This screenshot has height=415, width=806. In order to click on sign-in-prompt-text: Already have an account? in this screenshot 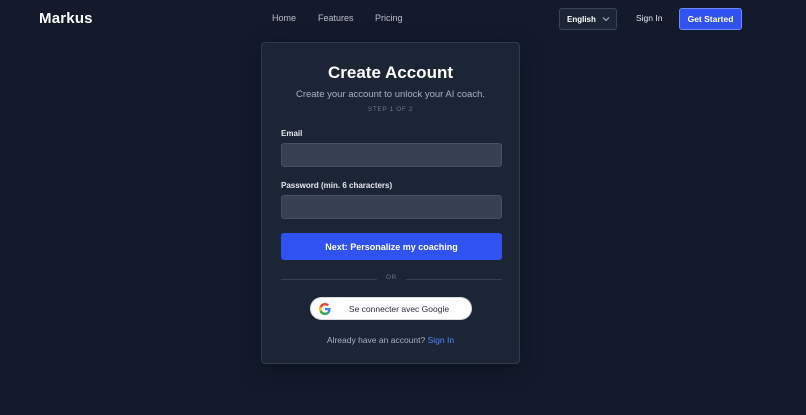, I will do `click(376, 340)`.